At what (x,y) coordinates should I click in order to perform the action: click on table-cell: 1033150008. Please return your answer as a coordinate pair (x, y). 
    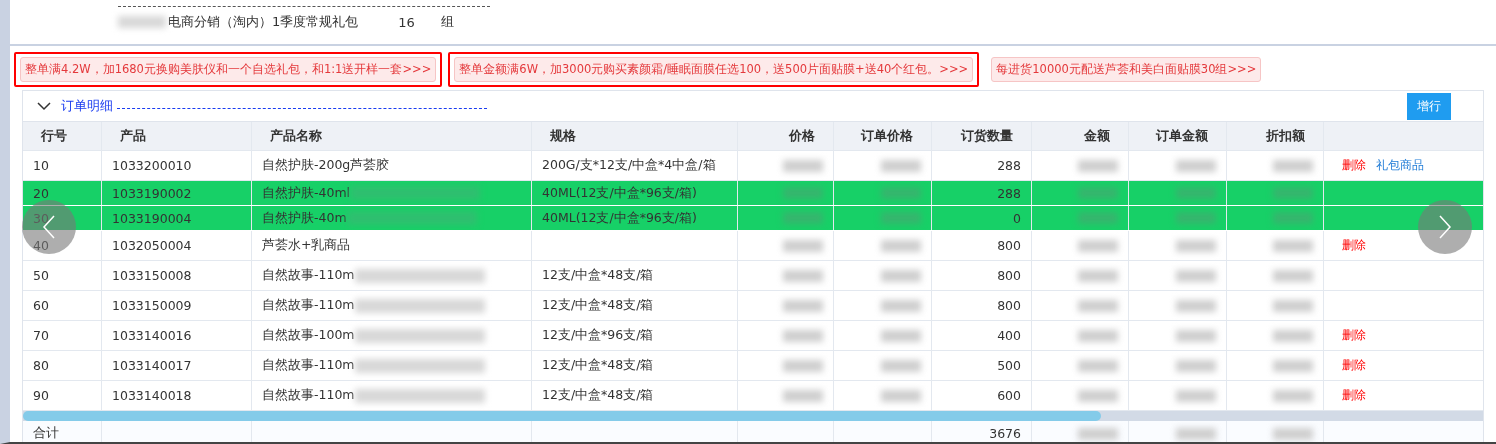
    Looking at the image, I should click on (177, 275).